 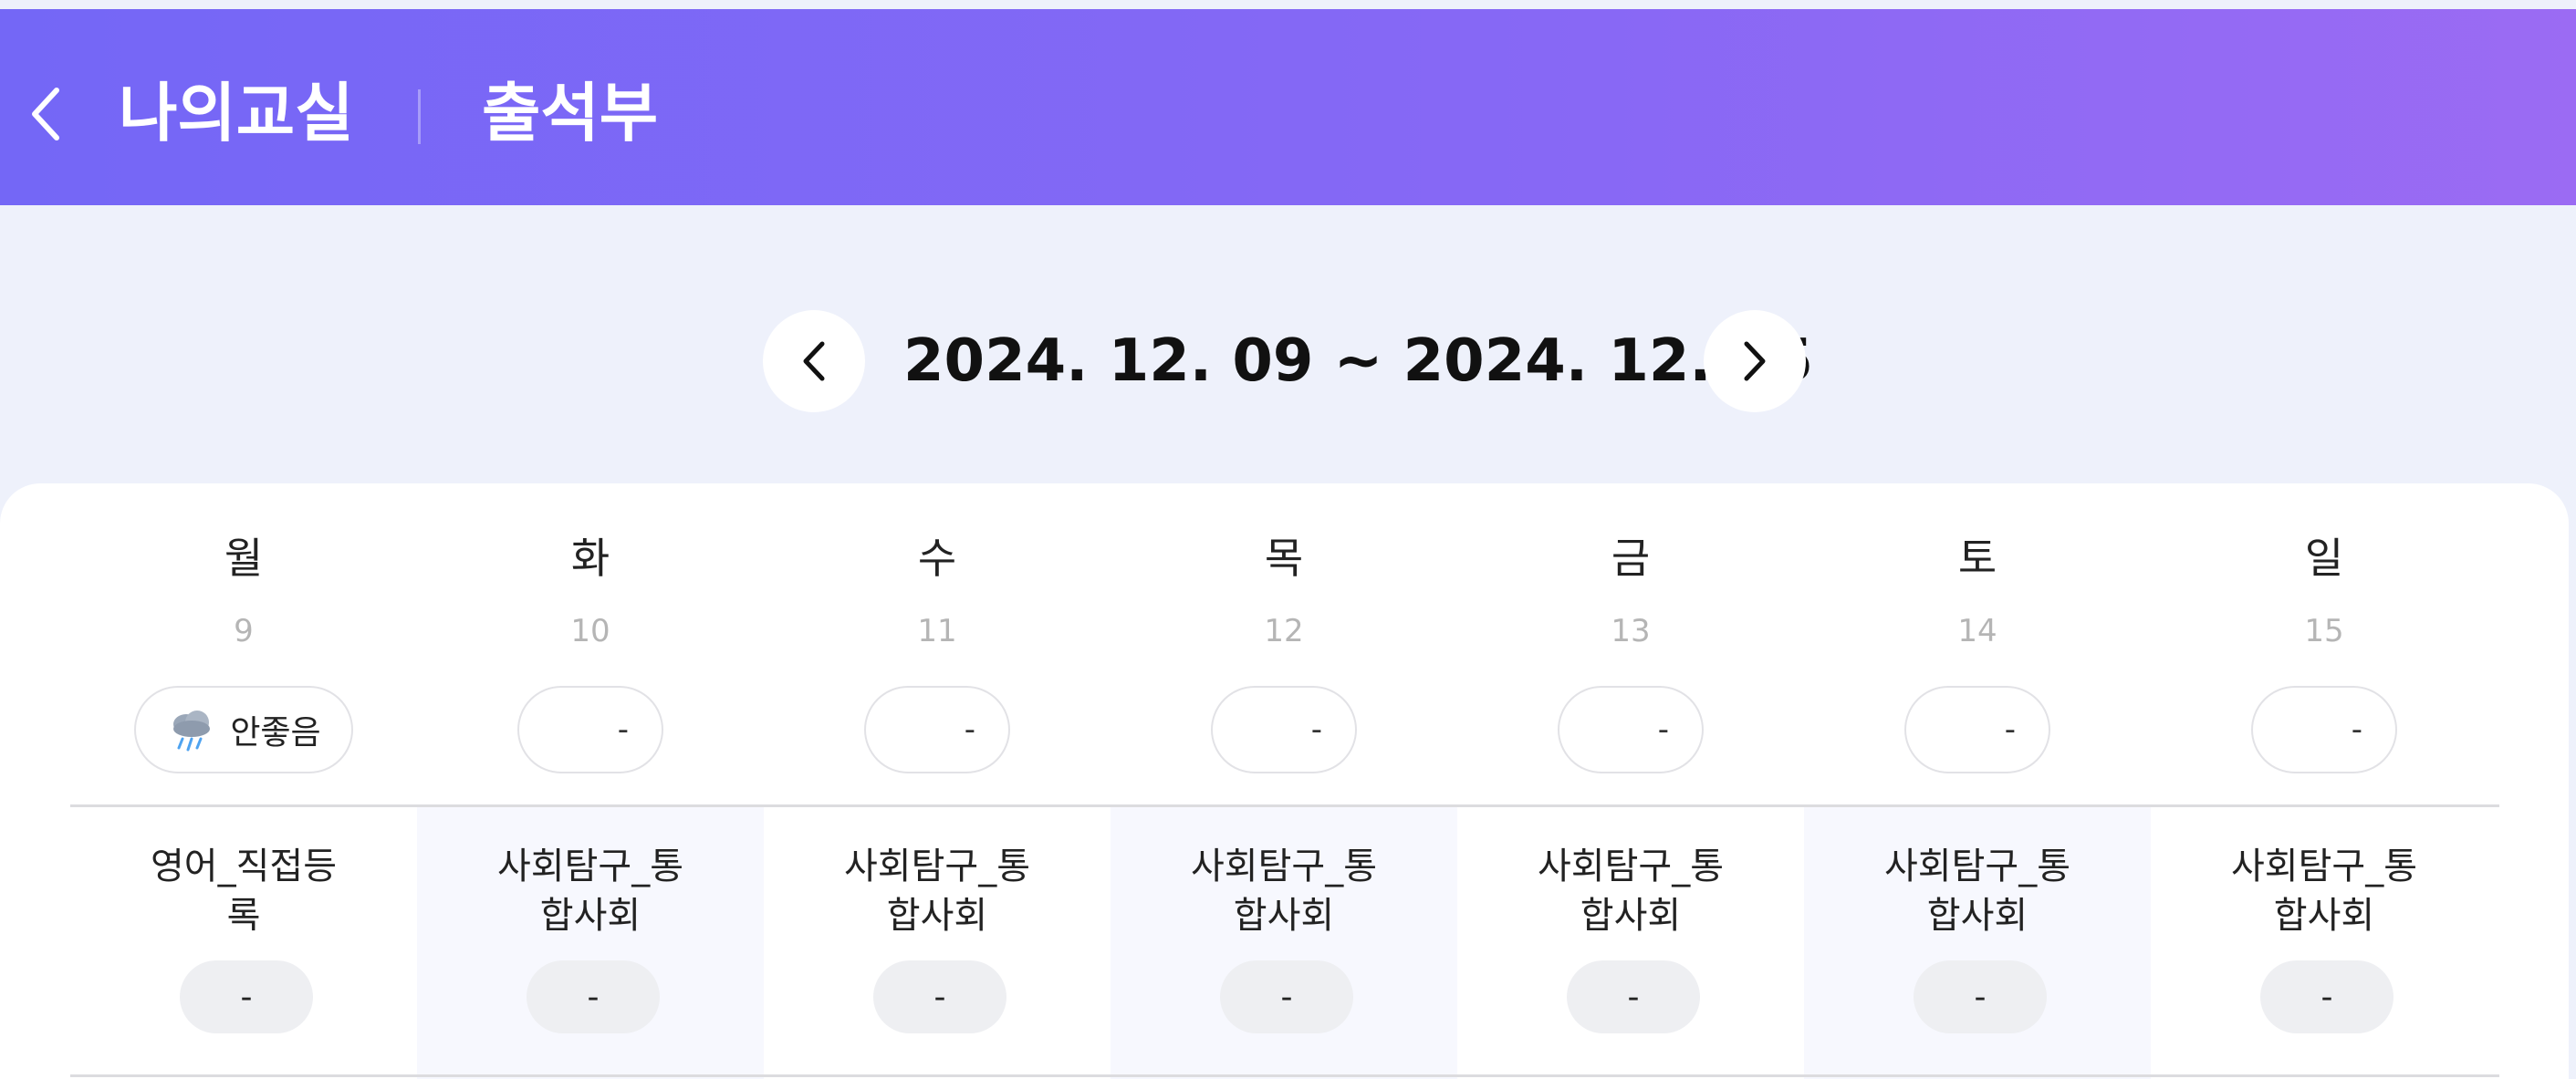 I want to click on back-button, so click(x=45, y=114).